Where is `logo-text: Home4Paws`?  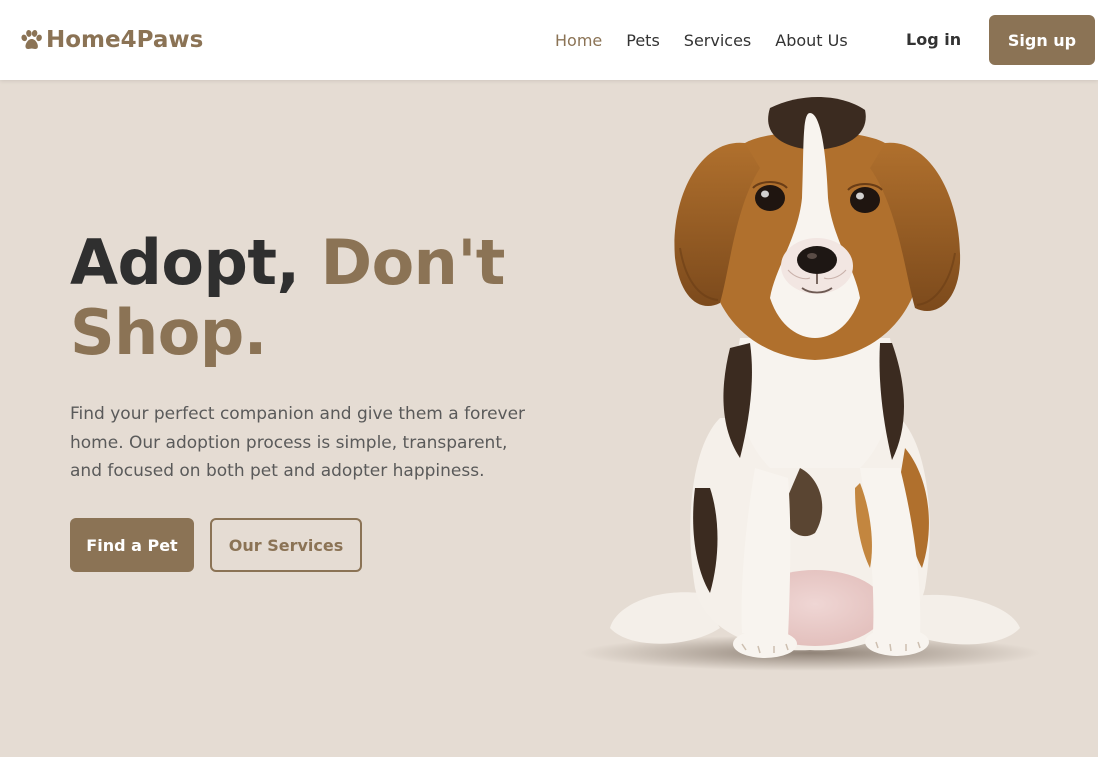
logo-text: Home4Paws is located at coordinates (125, 40).